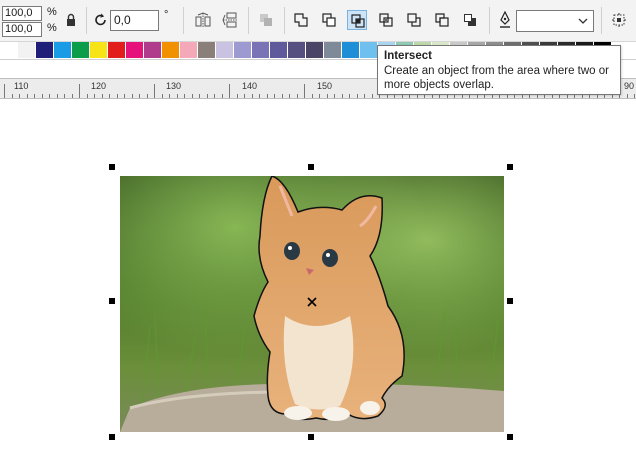 Image resolution: width=636 pixels, height=455 pixels. I want to click on scale-x-field: 100,0, so click(22, 13).